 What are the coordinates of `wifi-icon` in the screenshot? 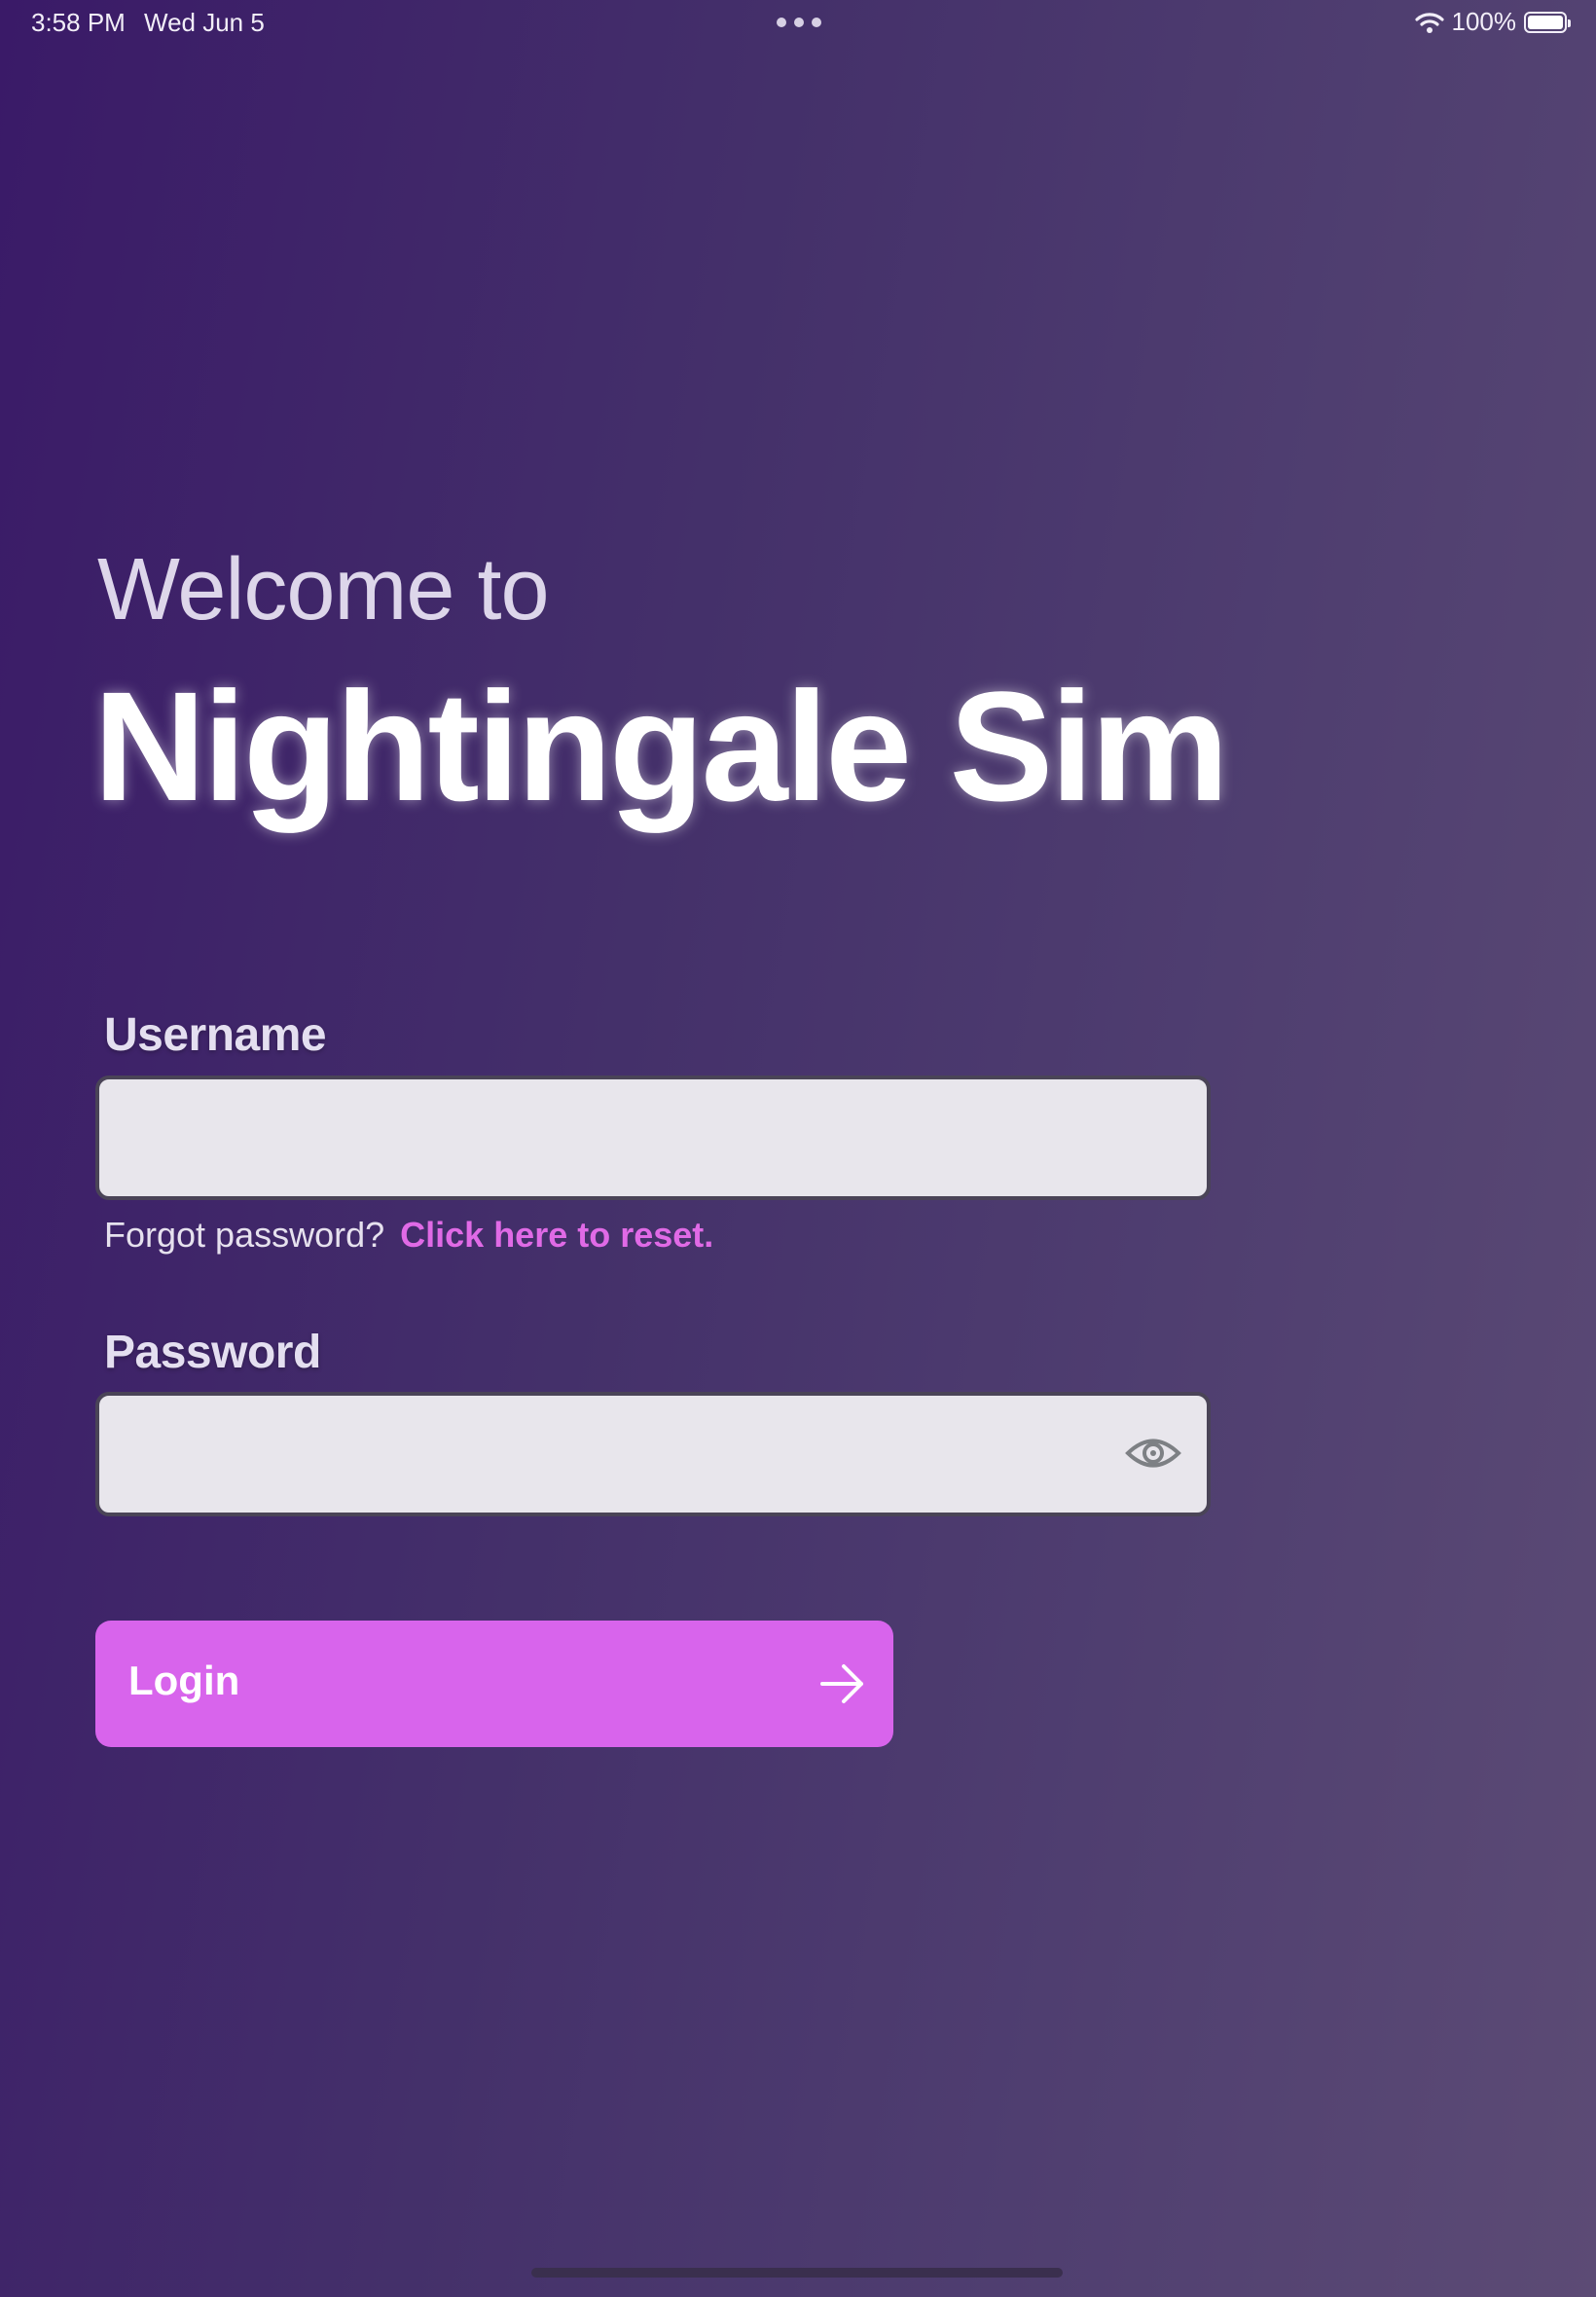 It's located at (1429, 22).